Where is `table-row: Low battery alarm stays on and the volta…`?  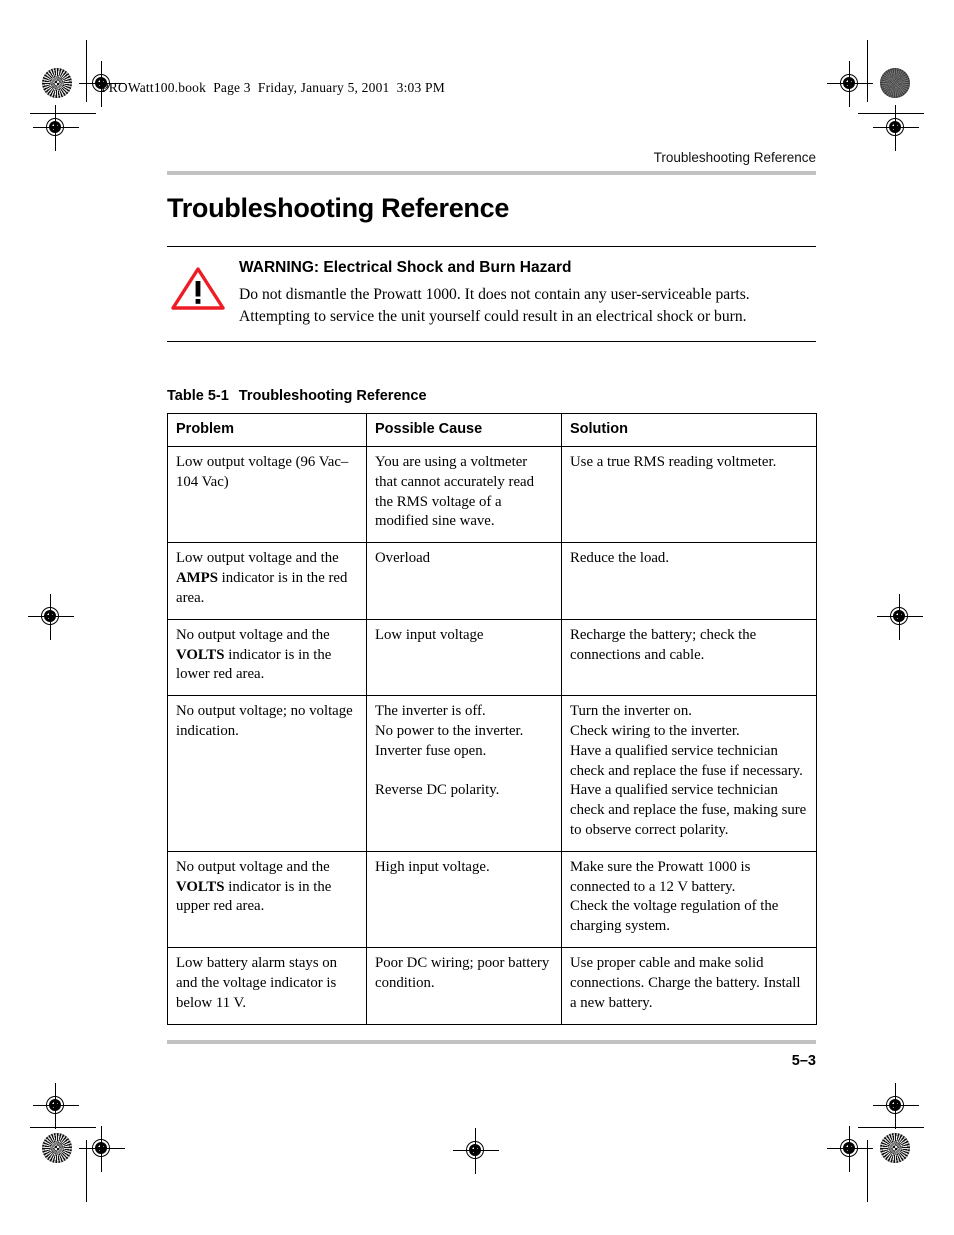 table-row: Low battery alarm stays on and the volta… is located at coordinates (492, 986).